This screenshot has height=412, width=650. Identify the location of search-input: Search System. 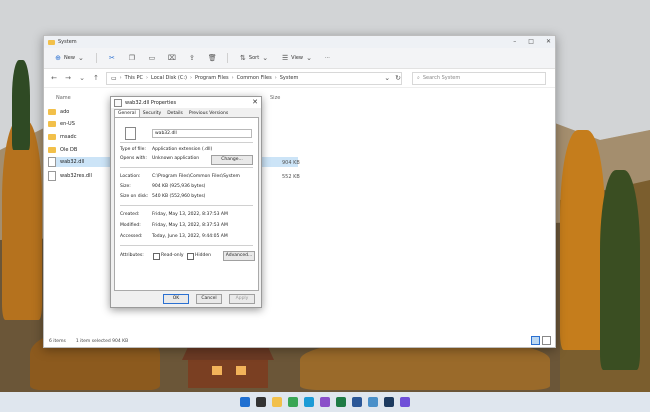
(441, 78).